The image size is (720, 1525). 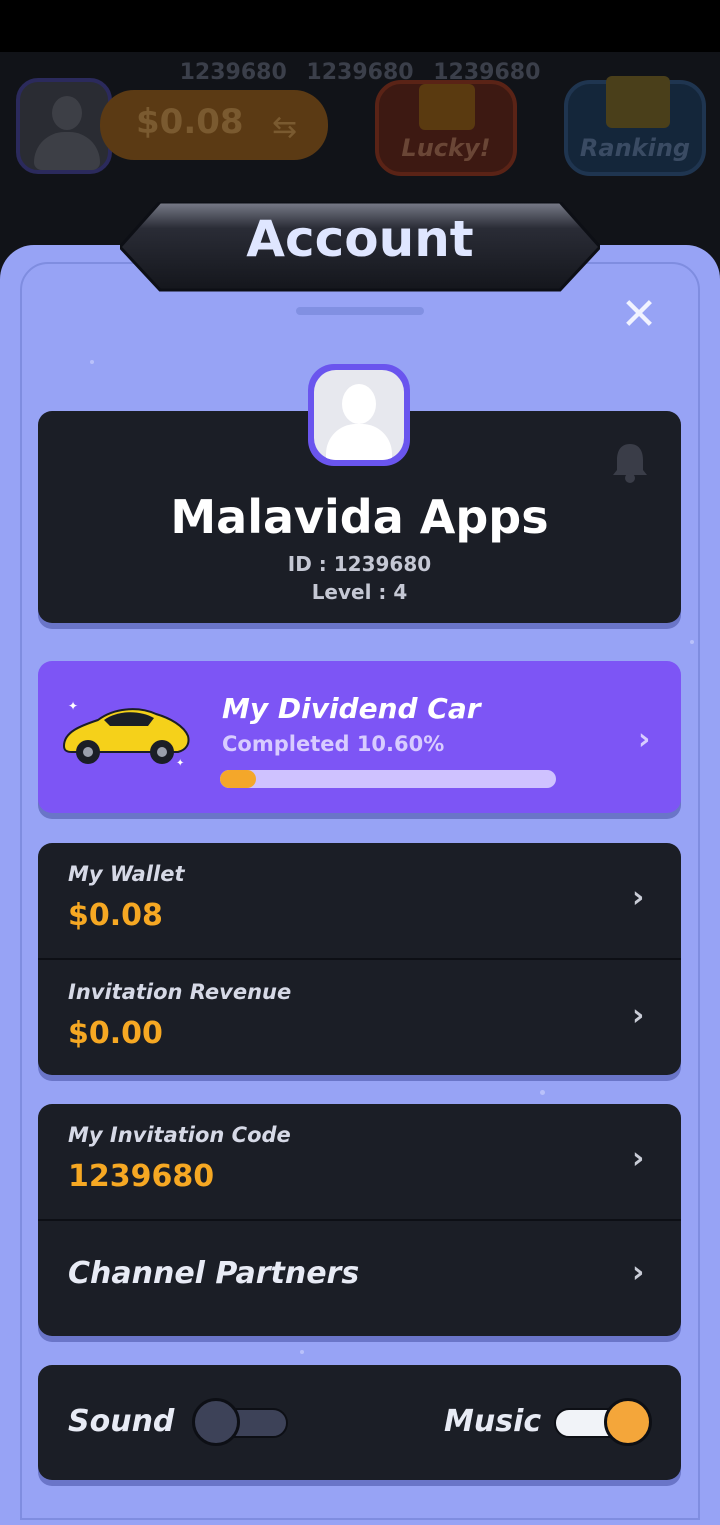 What do you see at coordinates (126, 874) in the screenshot?
I see `wallet-label: My Wallet` at bounding box center [126, 874].